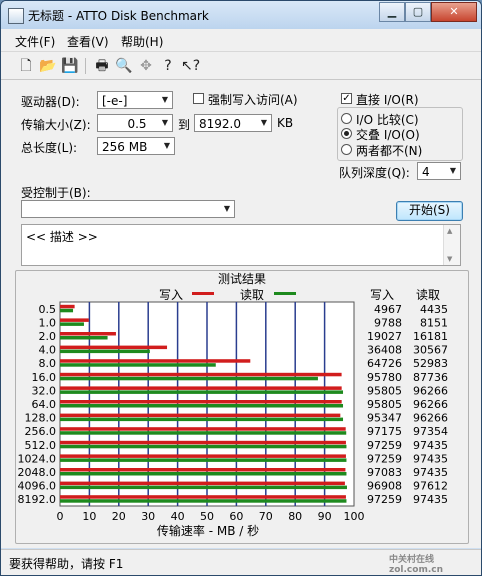 The height and width of the screenshot is (576, 482). I want to click on write-value-label: 4967, so click(388, 309).